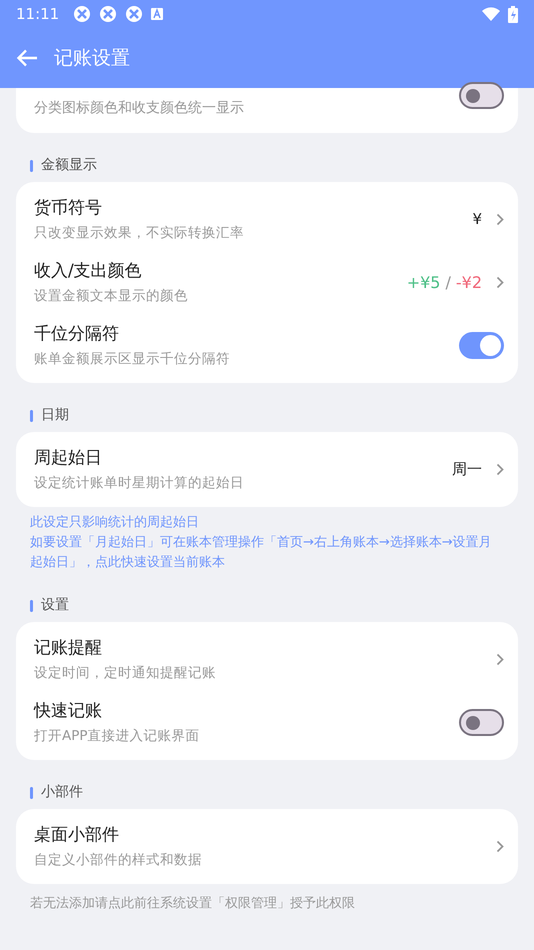 The image size is (534, 950). Describe the element at coordinates (115, 523) in the screenshot. I see `info-note: 此设定只影响统计的周起始日` at that location.